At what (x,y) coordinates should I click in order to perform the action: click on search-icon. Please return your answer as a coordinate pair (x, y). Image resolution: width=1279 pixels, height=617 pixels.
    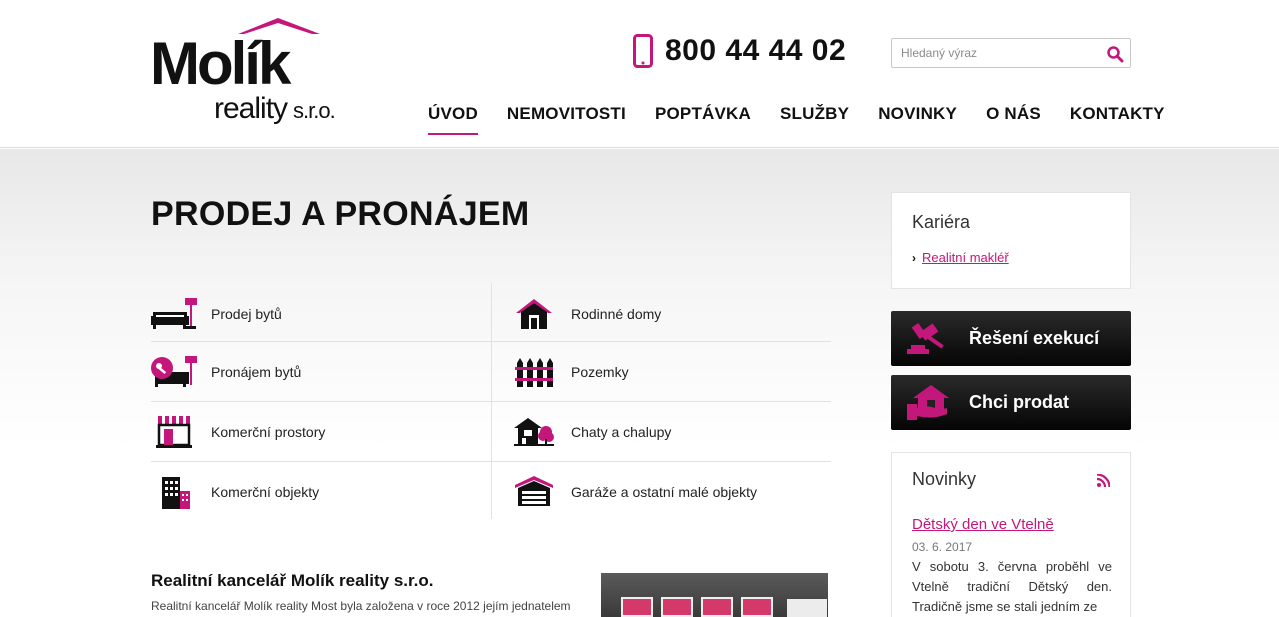
    Looking at the image, I should click on (1115, 54).